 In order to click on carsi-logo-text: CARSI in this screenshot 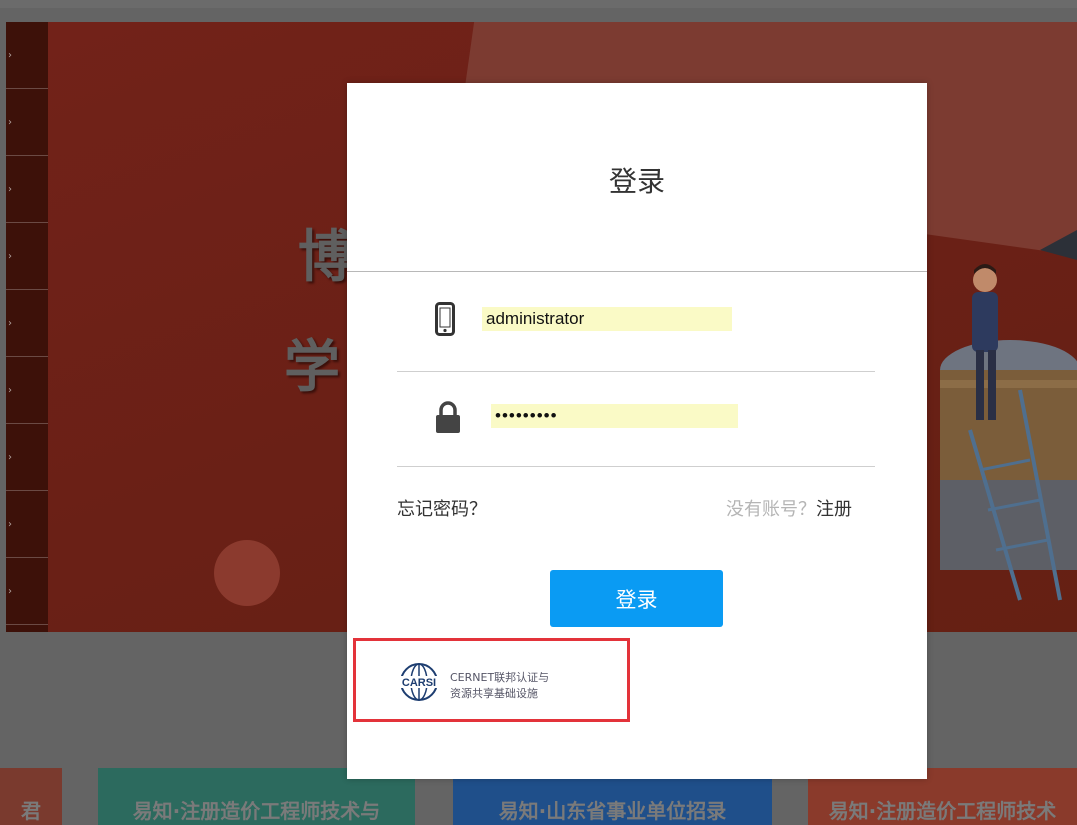, I will do `click(419, 683)`.